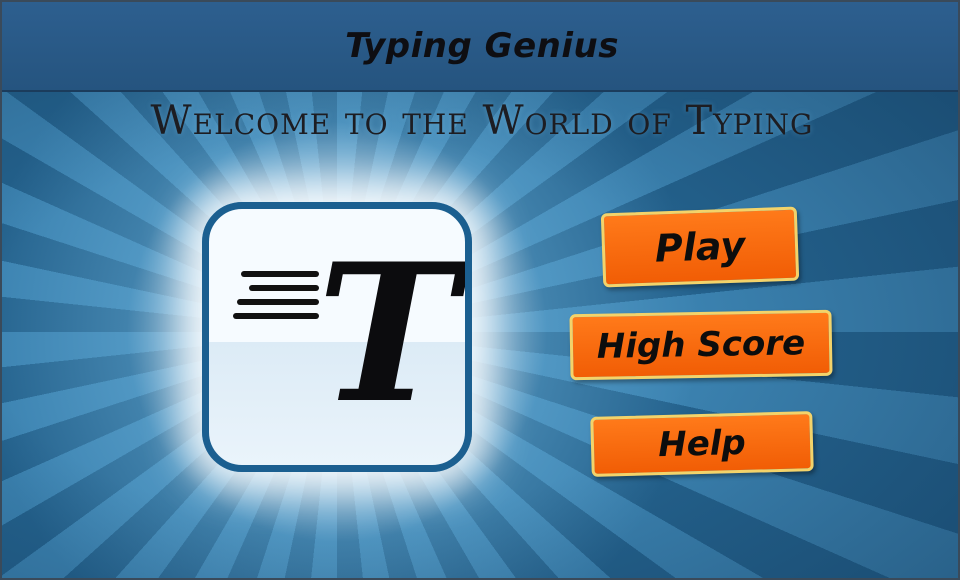 This screenshot has height=580, width=960. I want to click on app-logo: T, so click(337, 337).